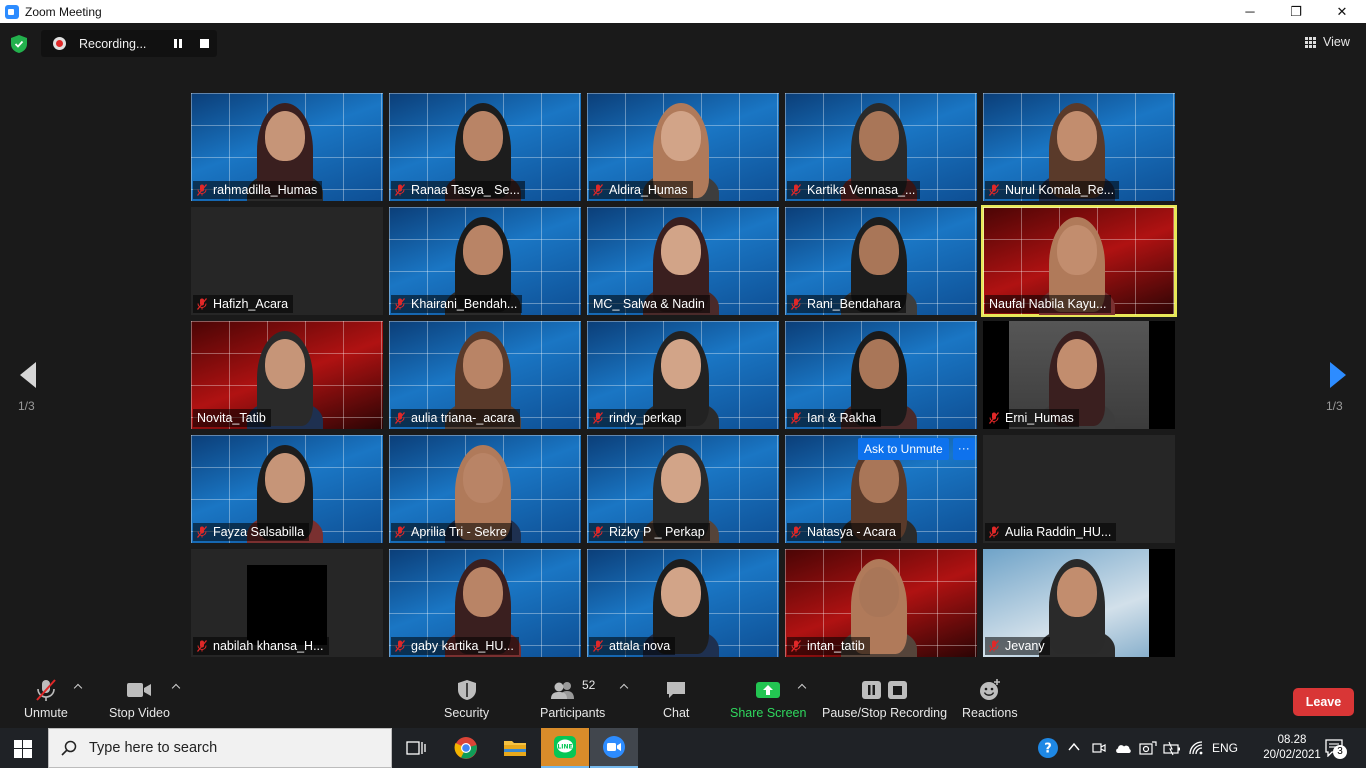 This screenshot has height=768, width=1366. What do you see at coordinates (176, 687) in the screenshot?
I see `video-options-caret-icon` at bounding box center [176, 687].